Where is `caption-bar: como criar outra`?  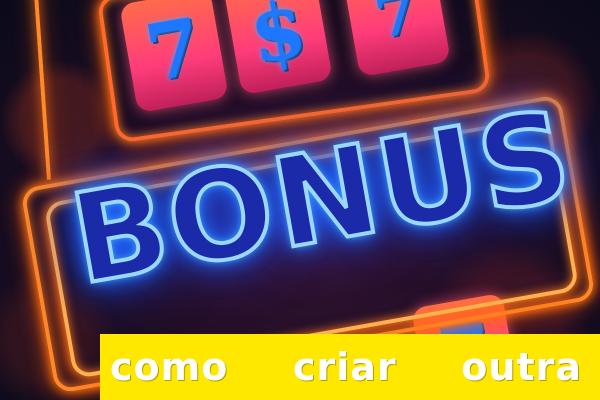
caption-bar: como criar outra is located at coordinates (350, 367).